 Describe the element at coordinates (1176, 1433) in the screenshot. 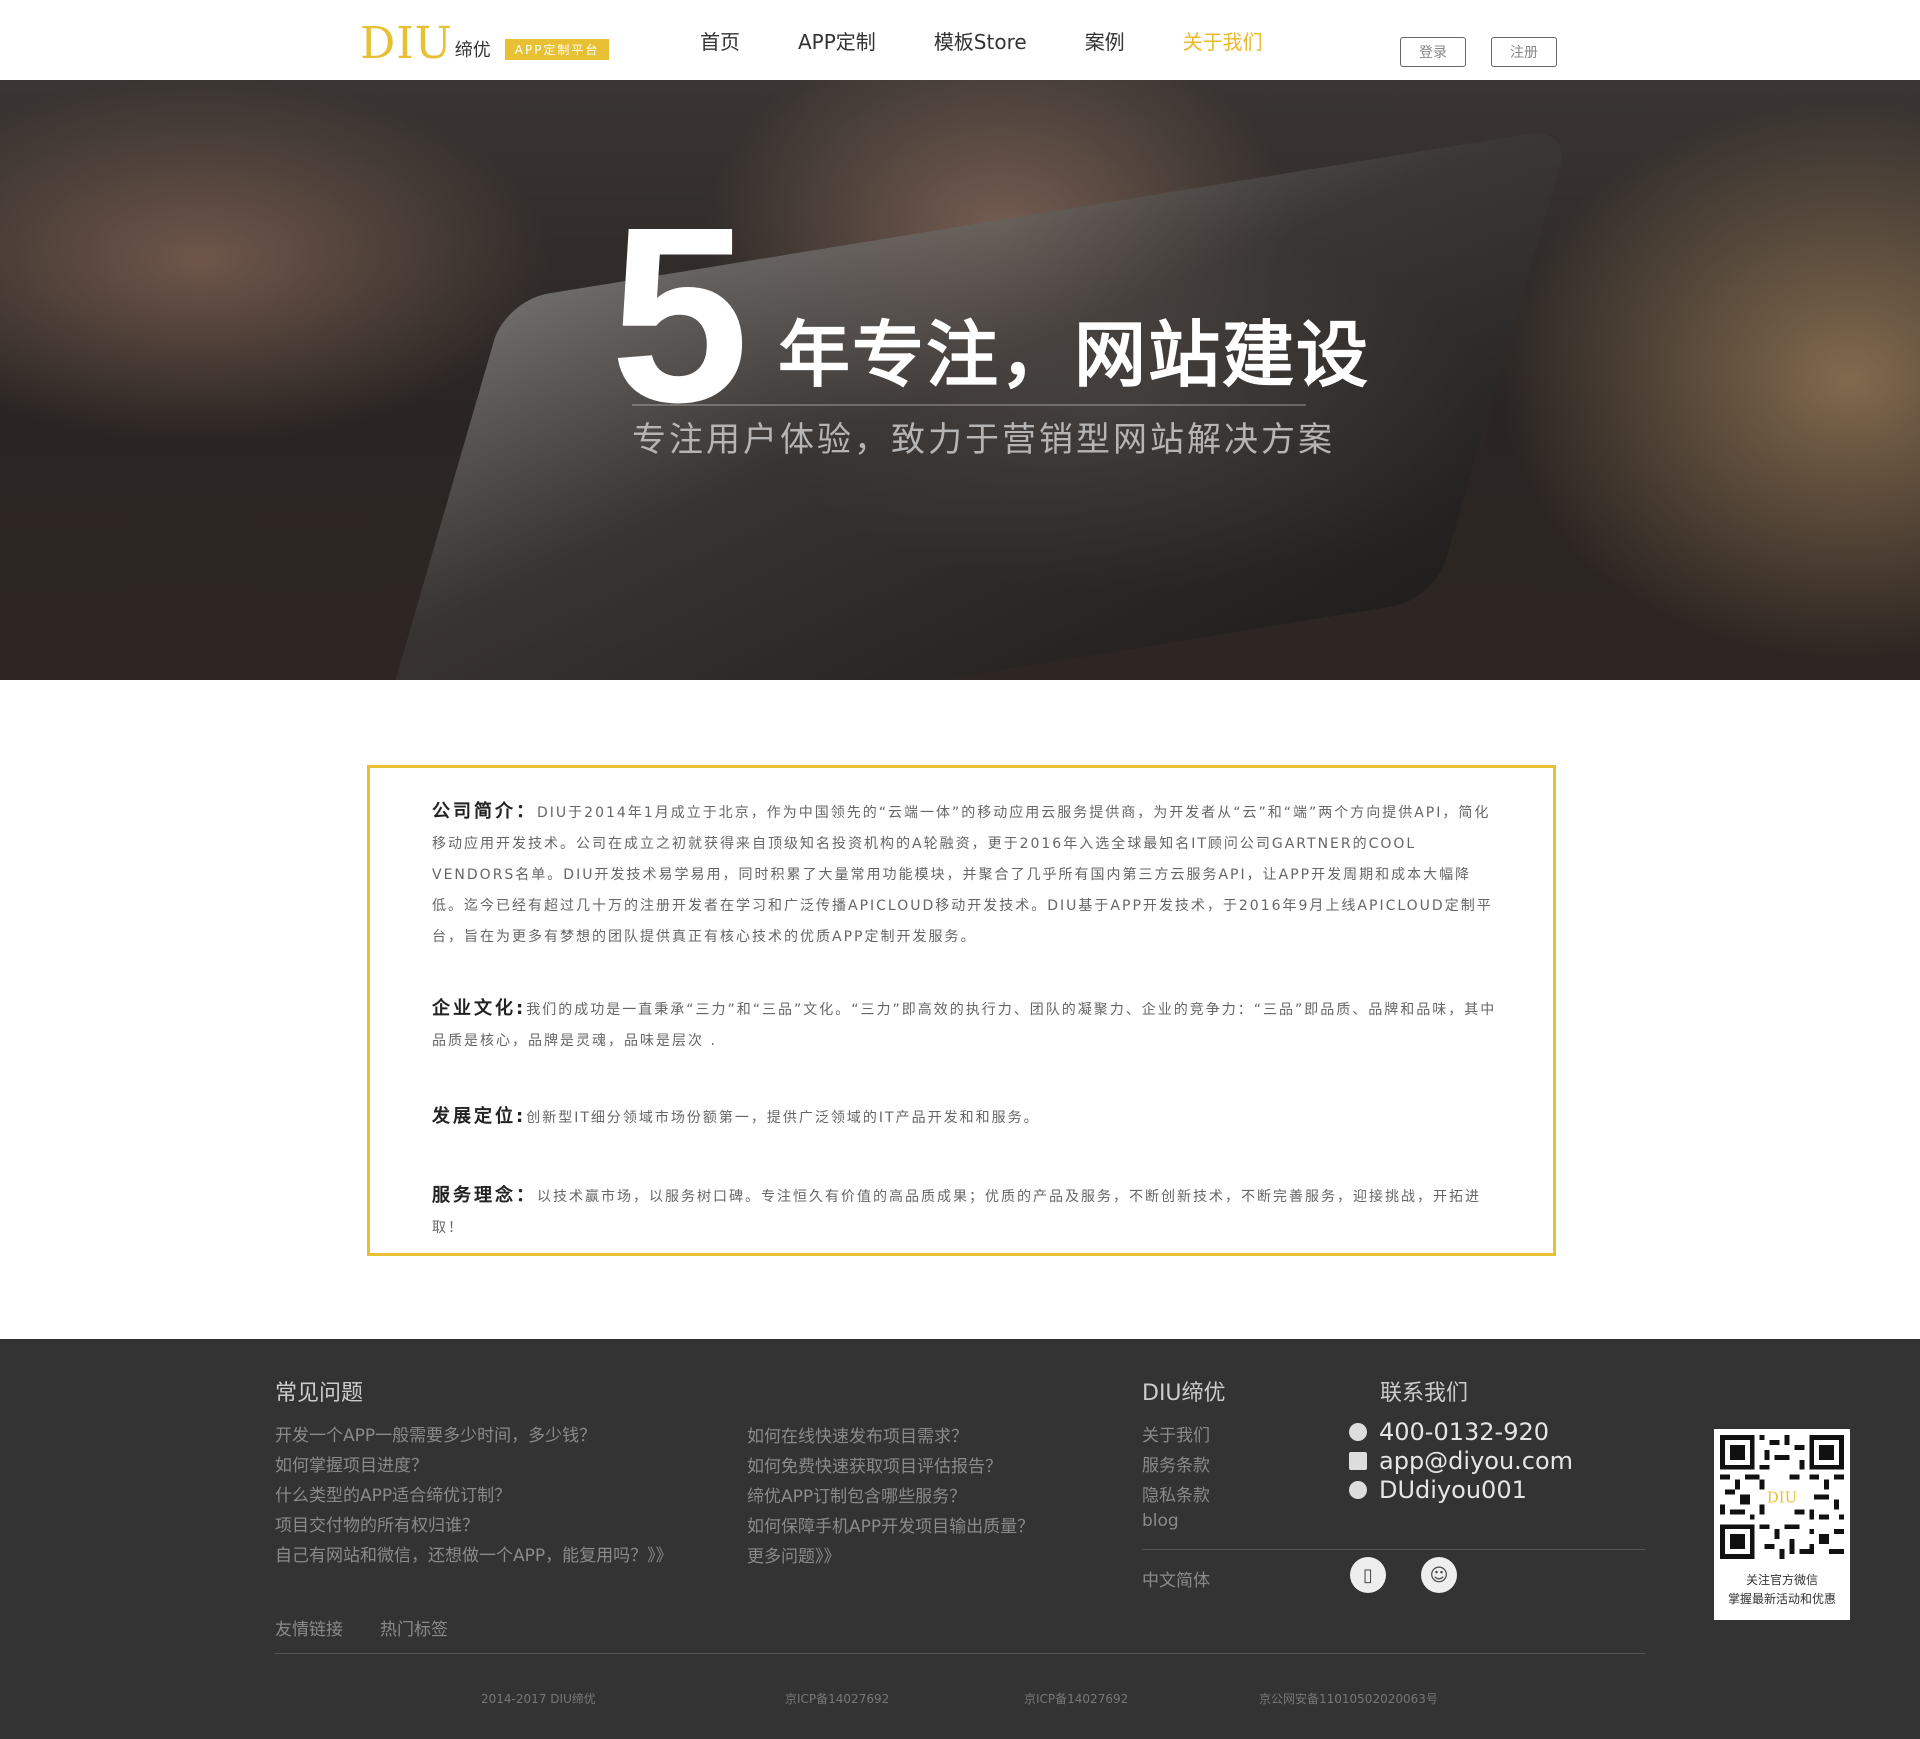

I see `footer-link-about: 关于我们` at that location.